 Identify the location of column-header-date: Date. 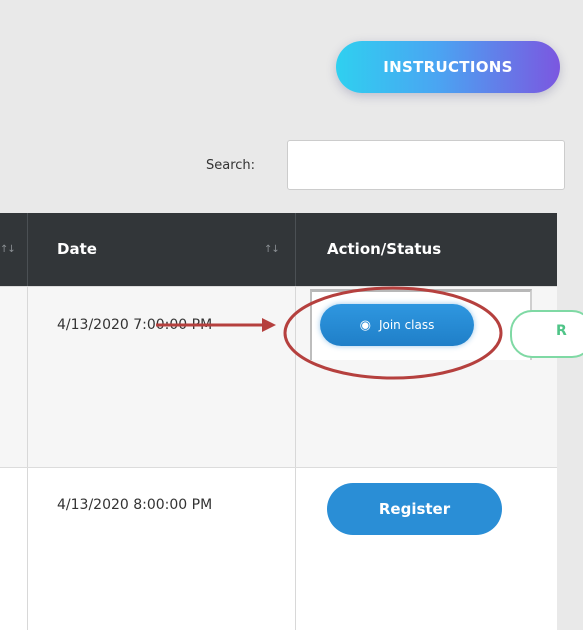
(77, 249).